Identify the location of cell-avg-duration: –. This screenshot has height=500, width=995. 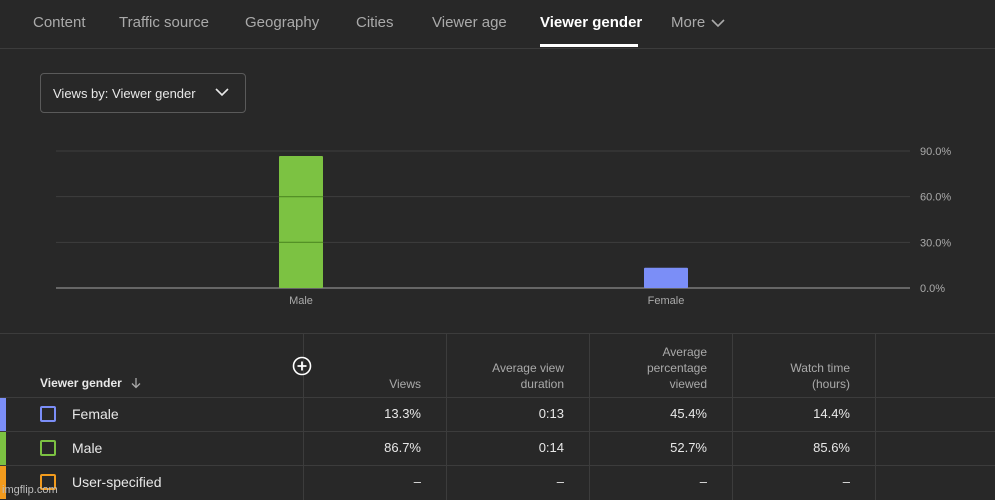
(560, 481).